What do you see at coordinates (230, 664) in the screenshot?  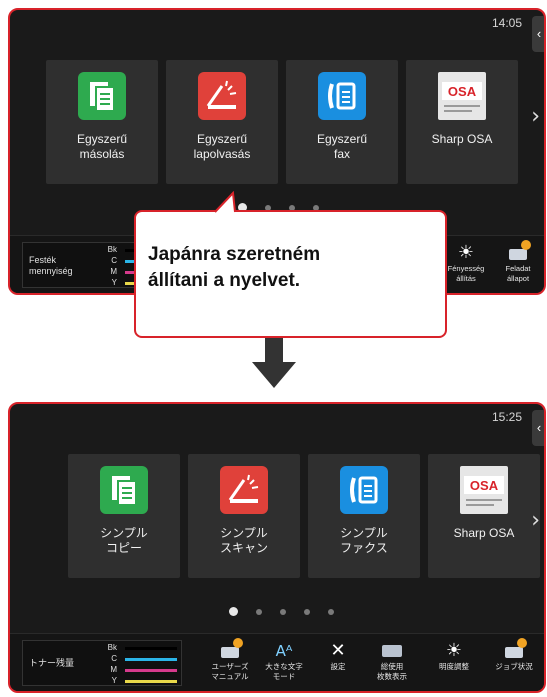 I see `user-manual-button: ユーザーズ マニュアル` at bounding box center [230, 664].